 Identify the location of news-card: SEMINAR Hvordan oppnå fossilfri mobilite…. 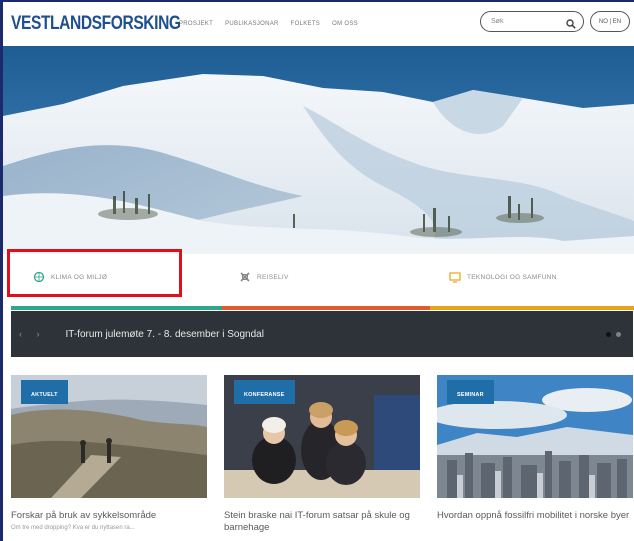
(535, 448).